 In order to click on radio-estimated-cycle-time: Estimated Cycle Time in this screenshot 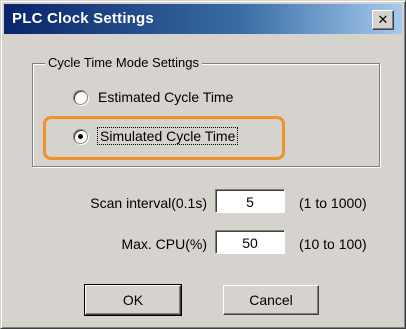, I will do `click(153, 97)`.